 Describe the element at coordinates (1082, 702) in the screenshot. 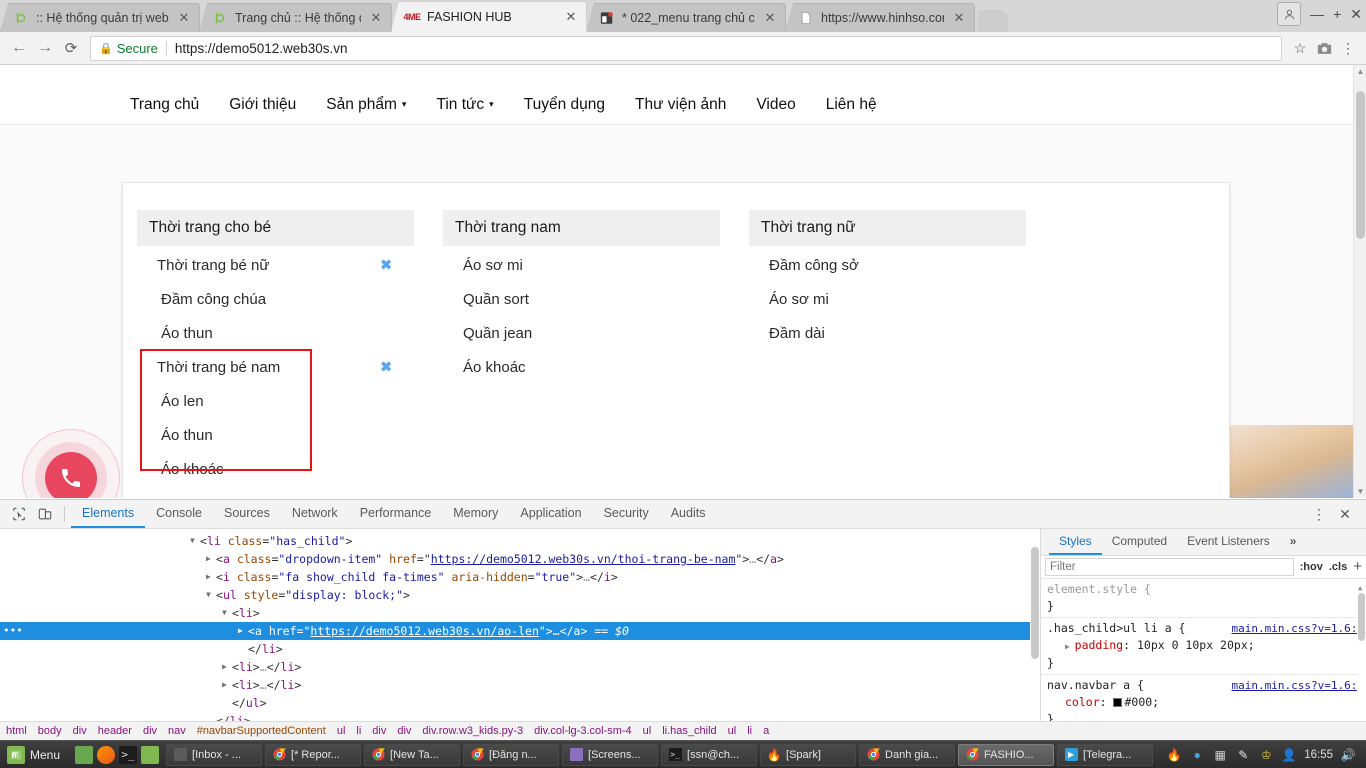

I see `css-property-name: color` at that location.